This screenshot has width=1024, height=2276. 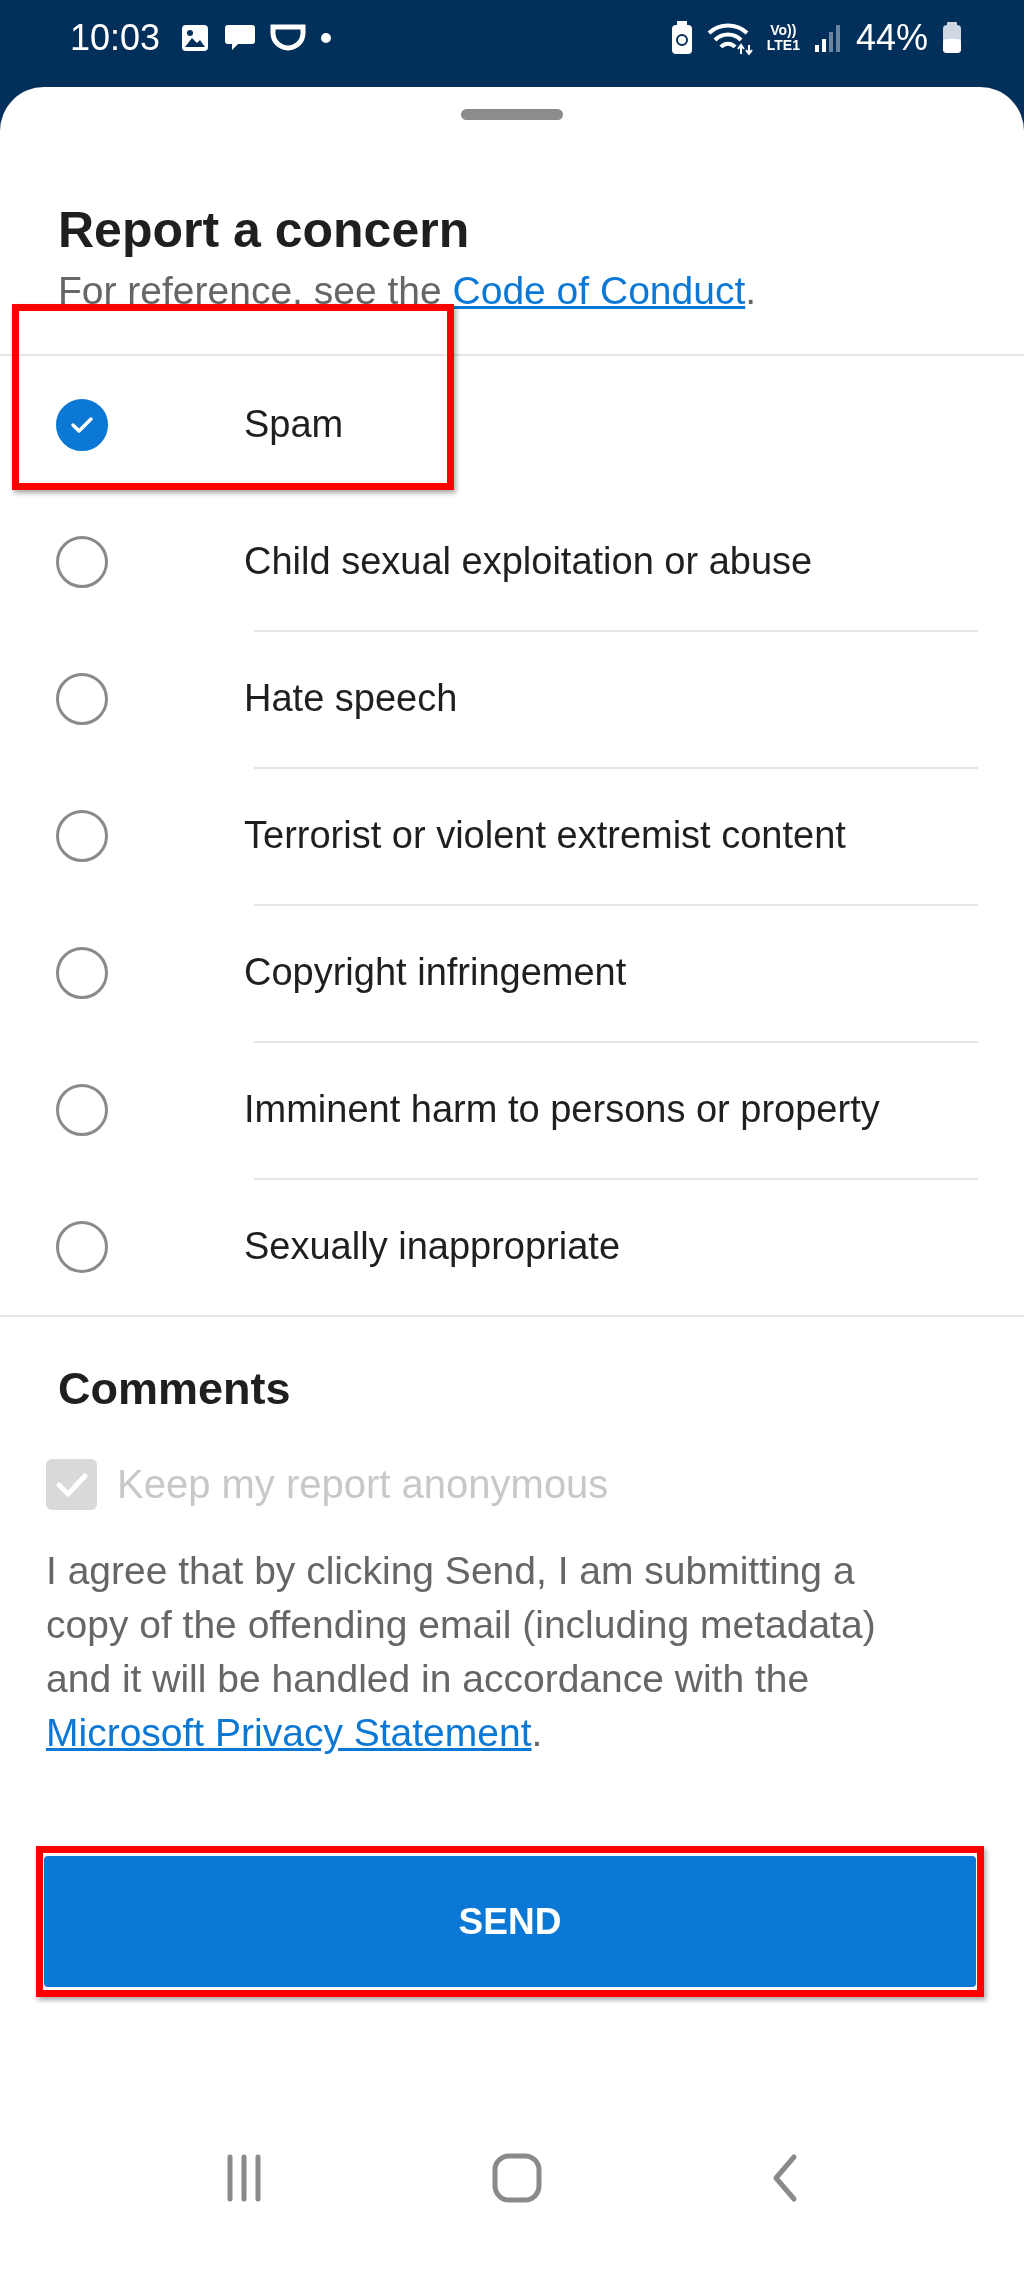 I want to click on report-option: Copyright infringement, so click(x=512, y=972).